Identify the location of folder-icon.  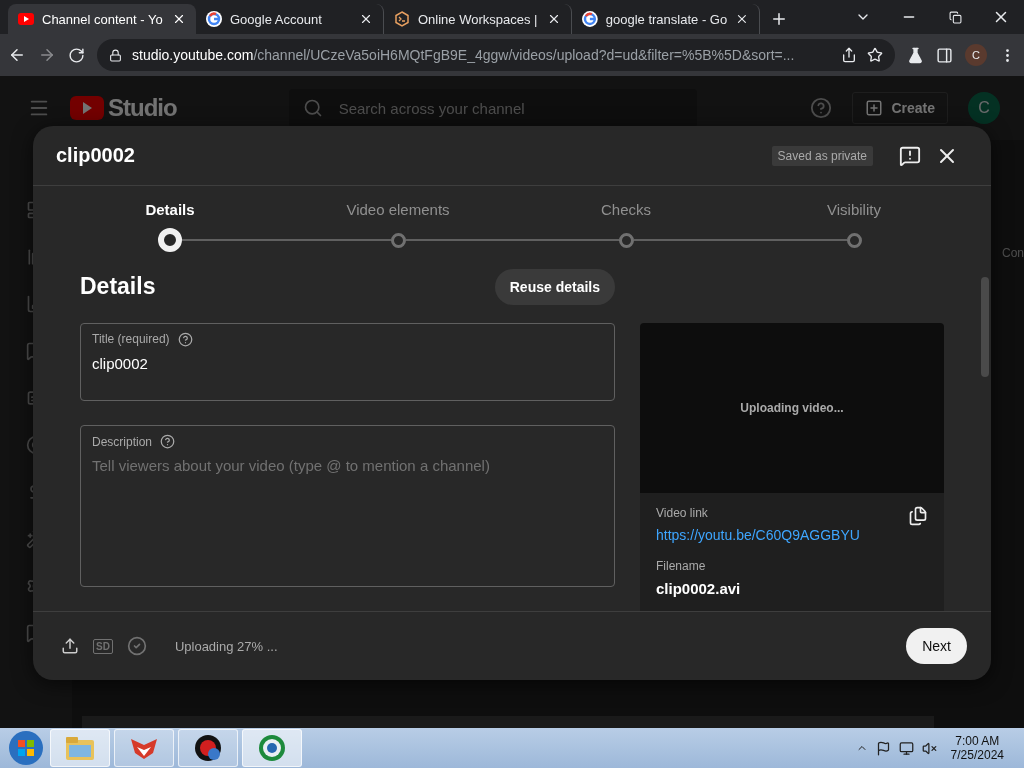
(80, 748).